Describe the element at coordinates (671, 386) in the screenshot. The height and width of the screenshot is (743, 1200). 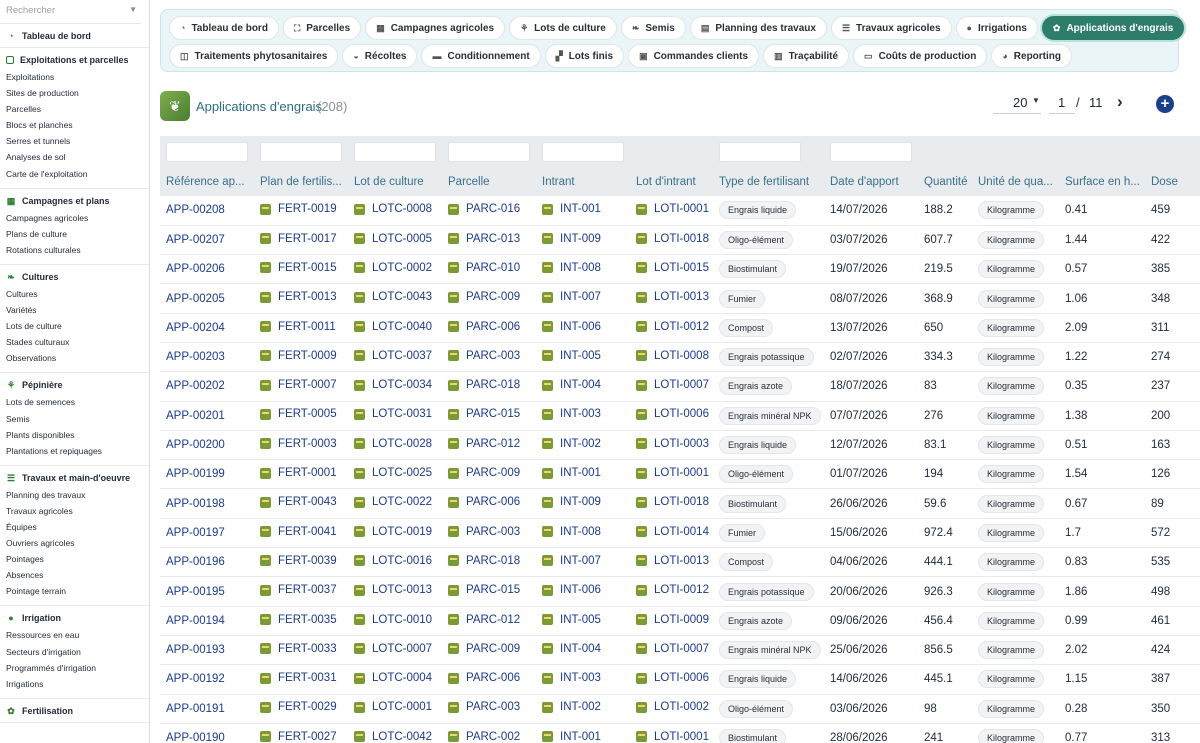
I see `related-record-link: LOTI-0007` at that location.